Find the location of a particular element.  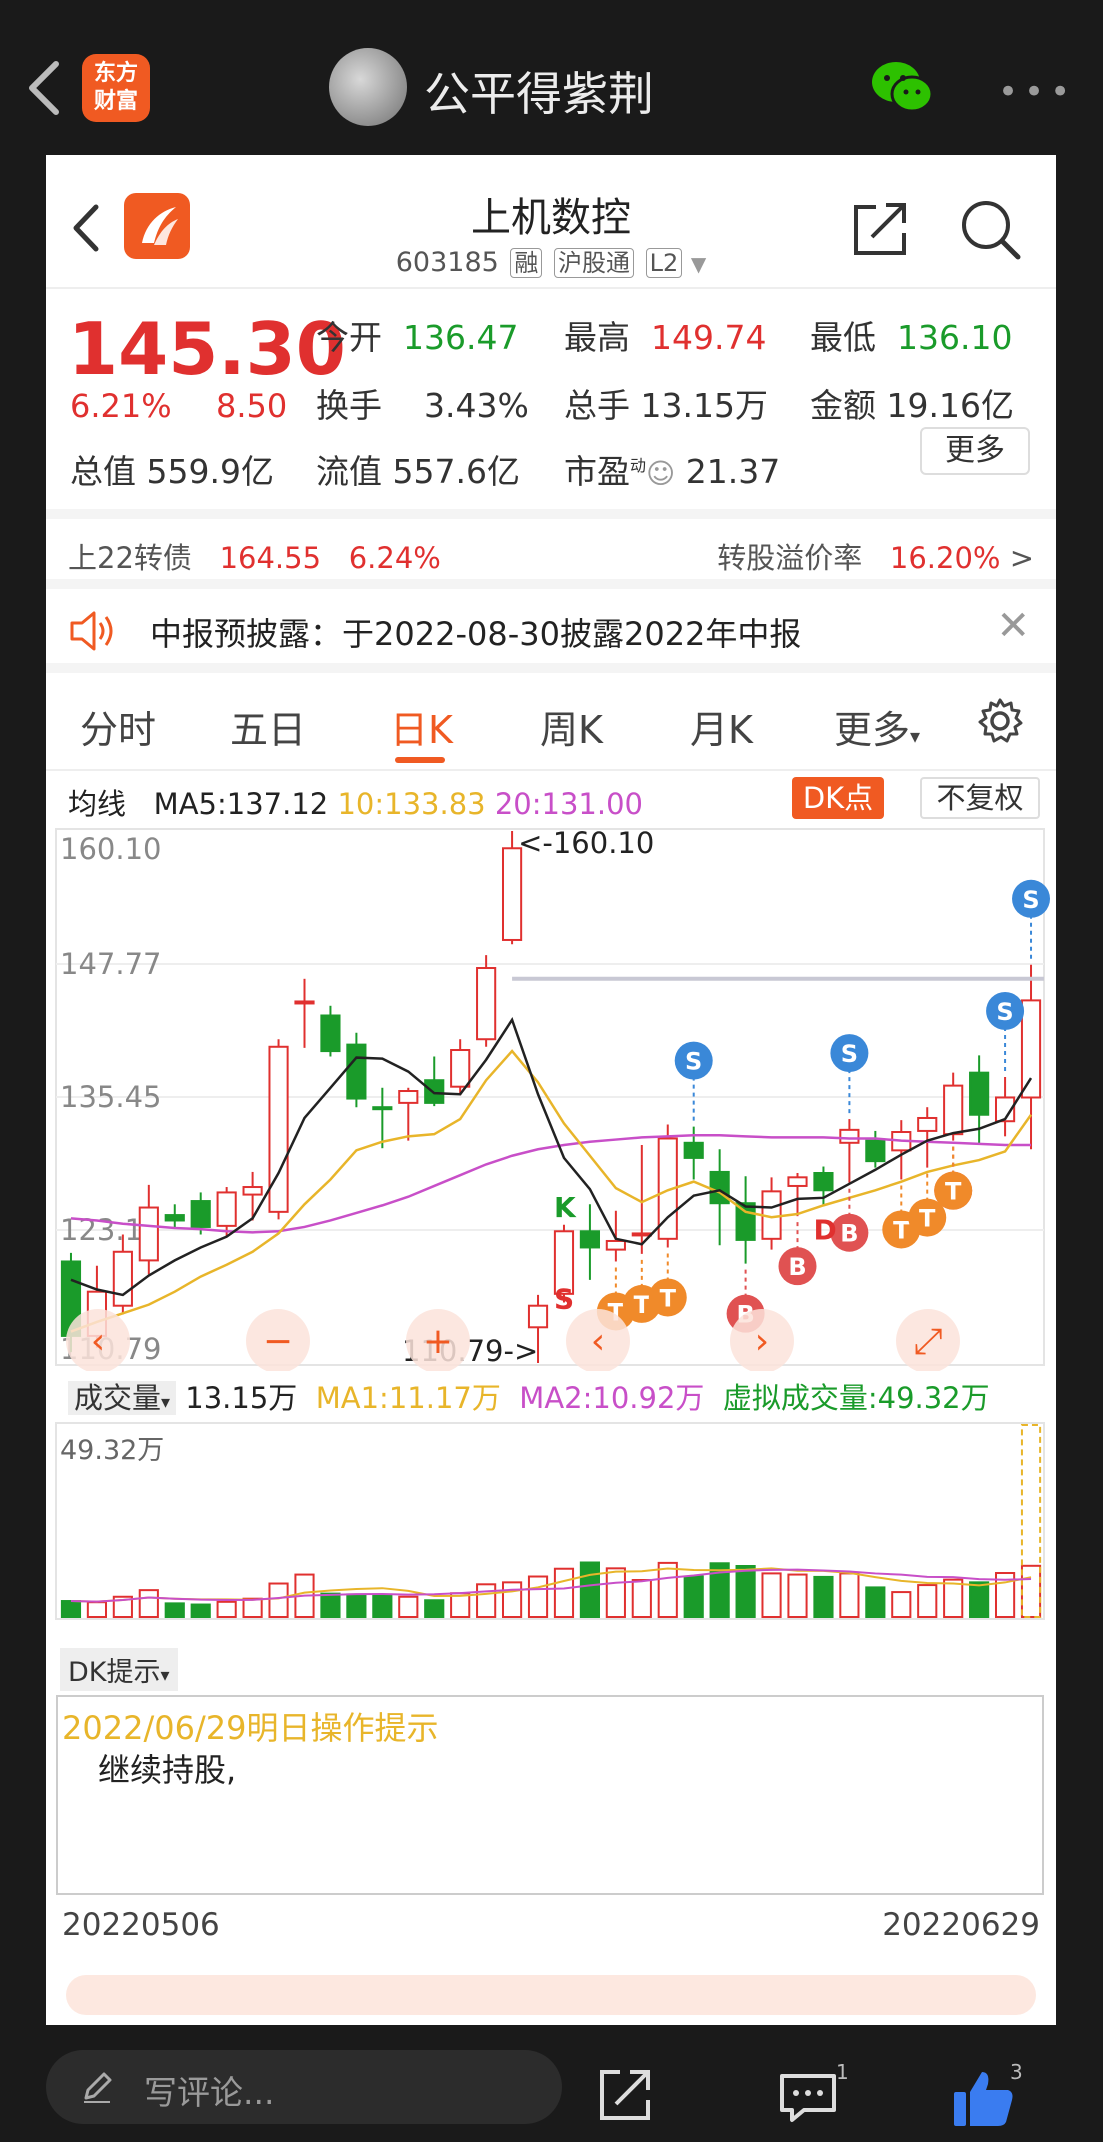

convertible-bond-row: 上22转债 164.55 6.24% 转股溢价率 16.20% > is located at coordinates (551, 544).